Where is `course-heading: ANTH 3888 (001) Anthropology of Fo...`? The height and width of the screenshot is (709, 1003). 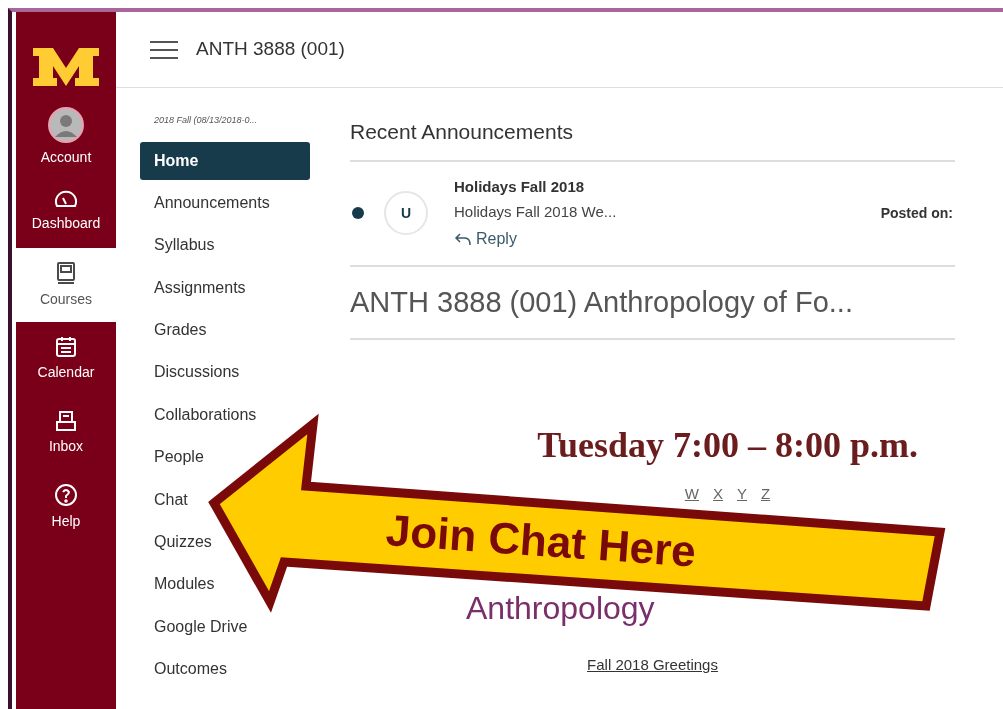 course-heading: ANTH 3888 (001) Anthropology of Fo... is located at coordinates (652, 303).